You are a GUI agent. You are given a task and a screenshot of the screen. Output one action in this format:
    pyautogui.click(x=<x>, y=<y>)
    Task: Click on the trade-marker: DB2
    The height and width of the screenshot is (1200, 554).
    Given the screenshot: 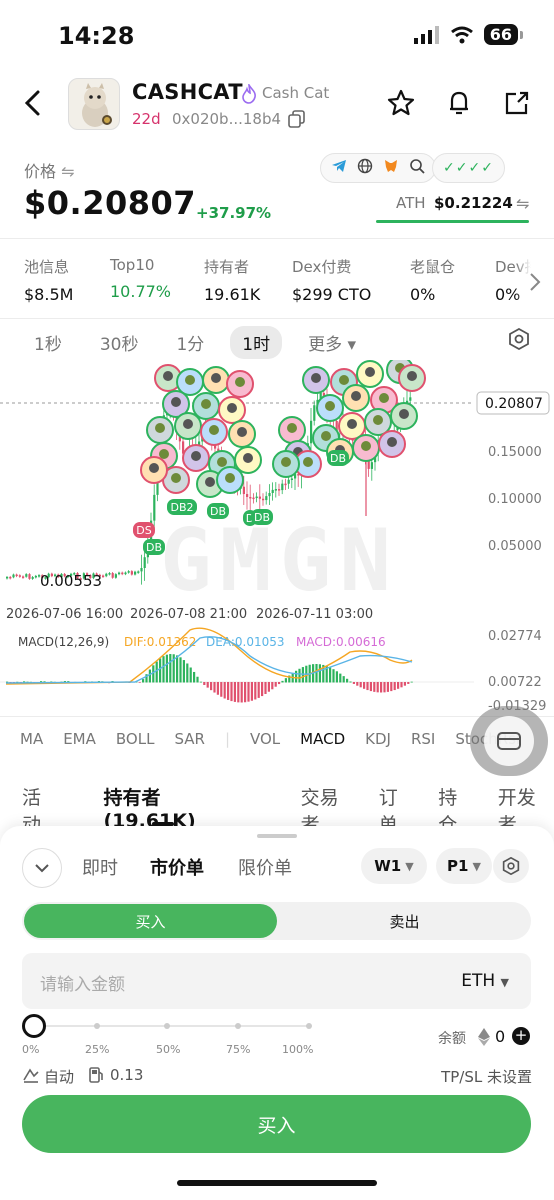 What is the action you would take?
    pyautogui.click(x=182, y=507)
    